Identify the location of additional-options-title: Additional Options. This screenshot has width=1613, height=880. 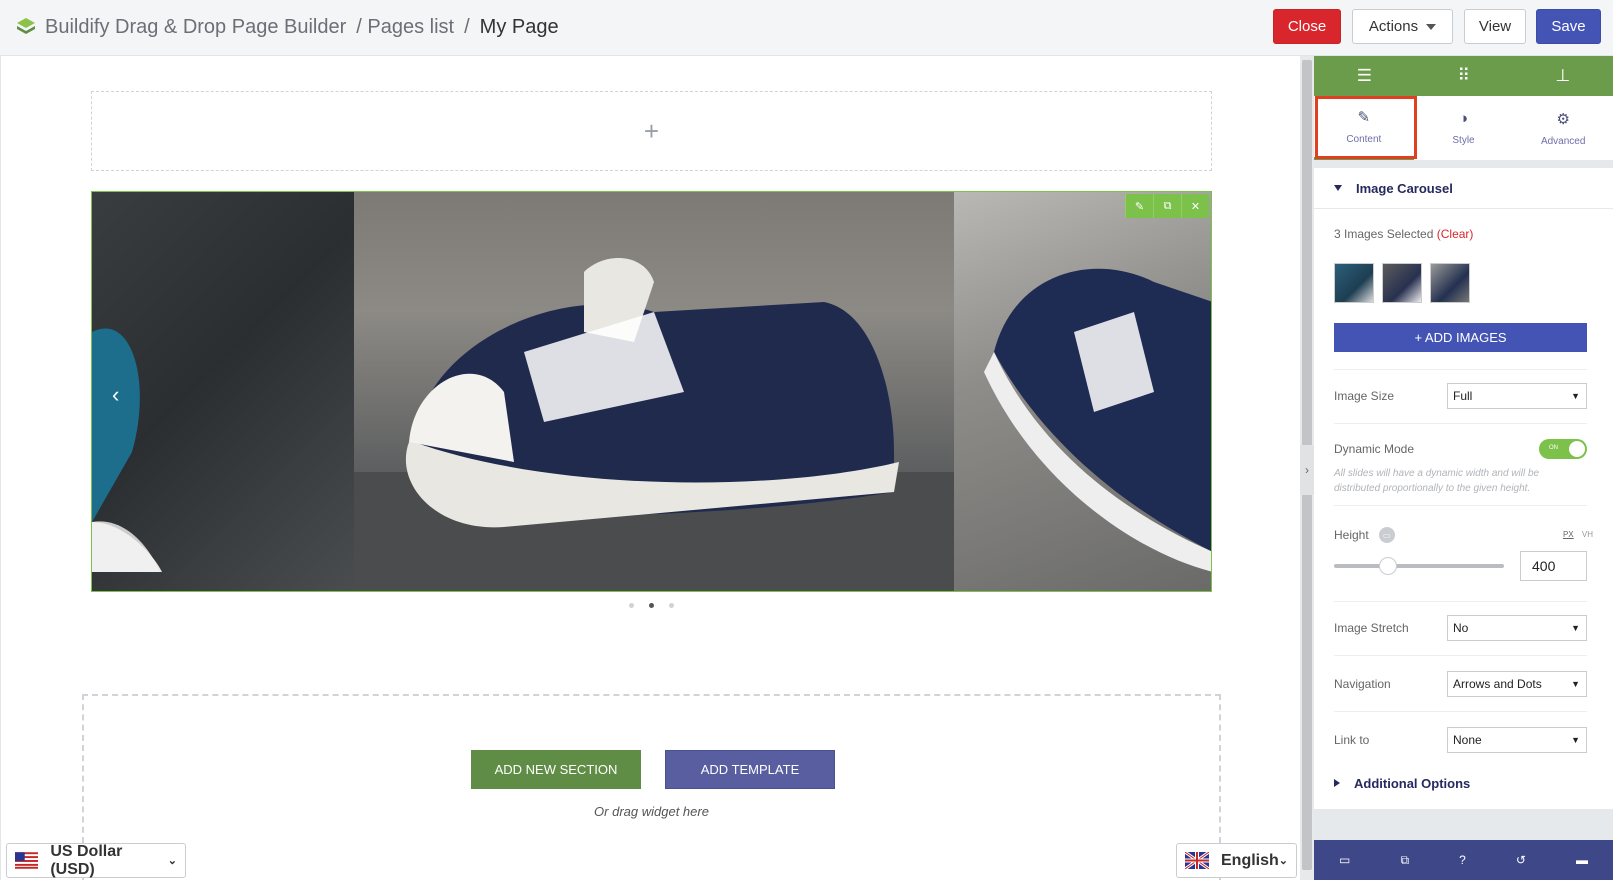
(1412, 783).